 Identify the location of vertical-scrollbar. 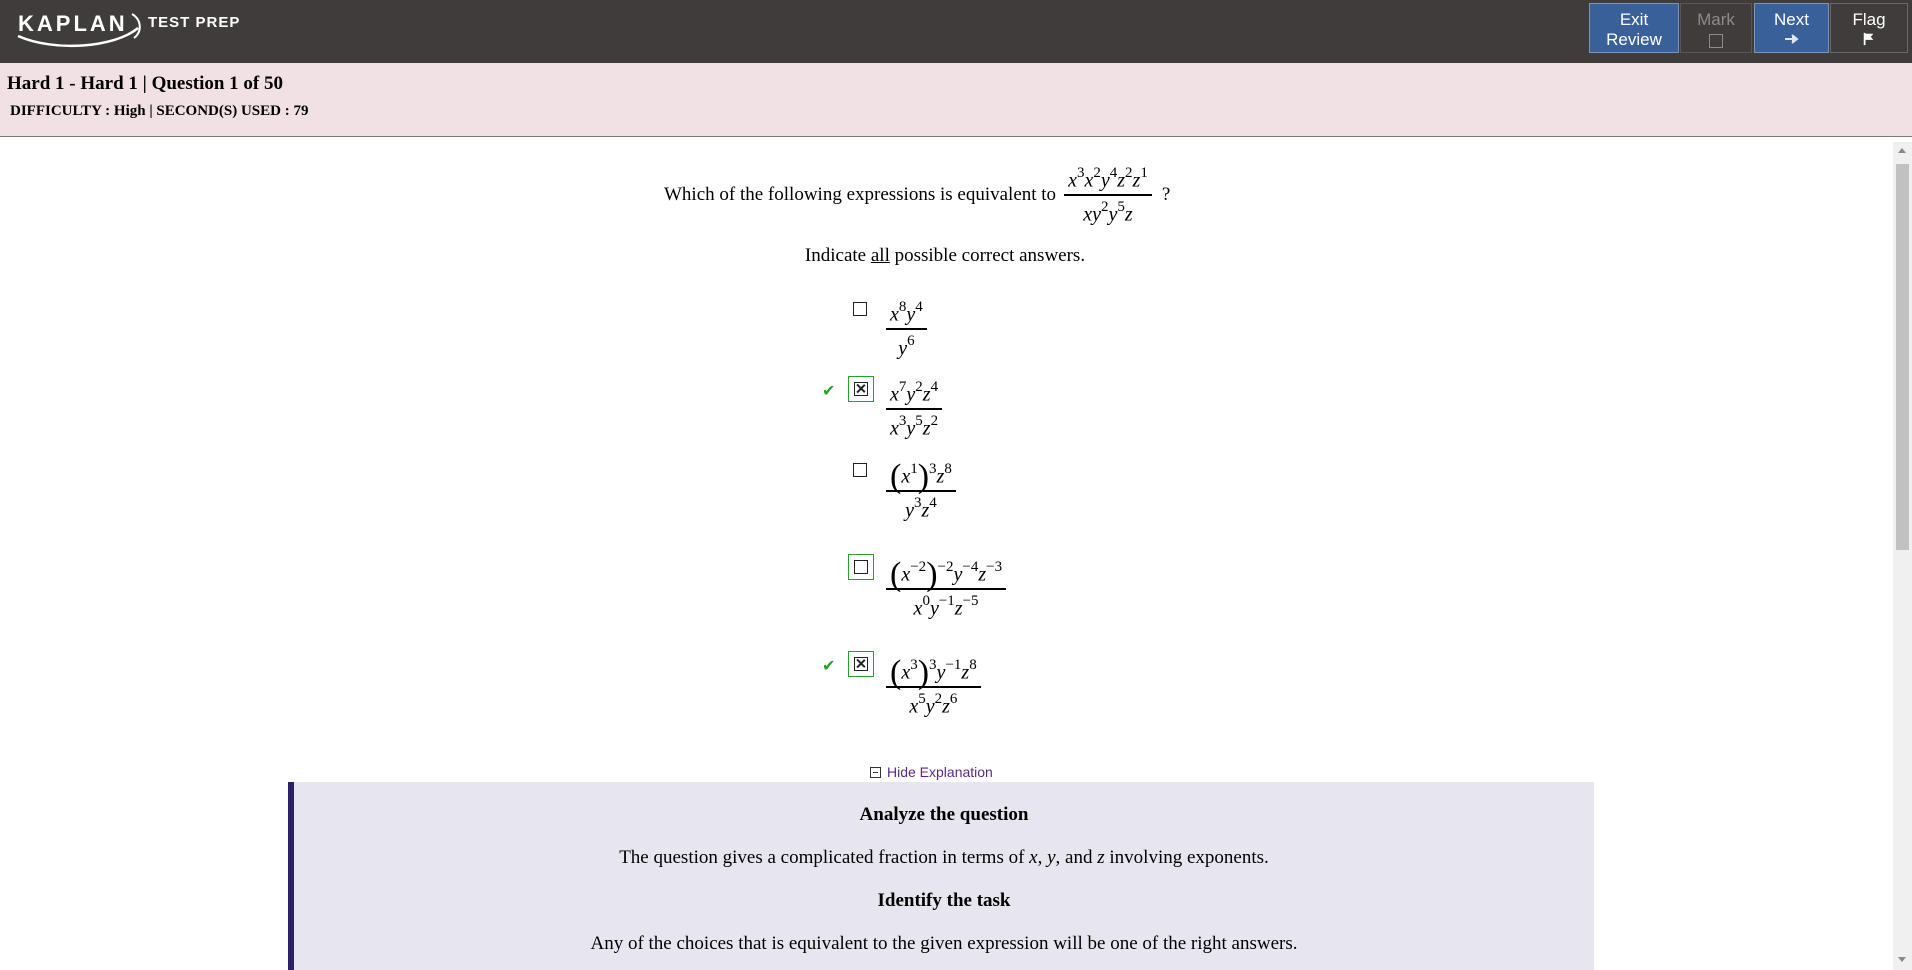
(1902, 556).